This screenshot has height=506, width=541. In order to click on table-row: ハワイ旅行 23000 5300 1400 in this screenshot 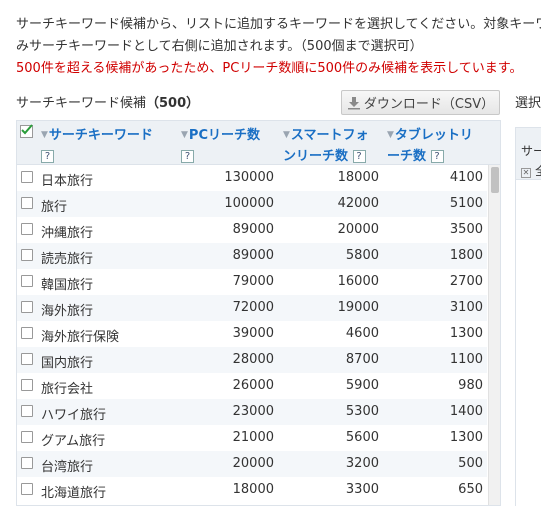, I will do `click(252, 412)`.